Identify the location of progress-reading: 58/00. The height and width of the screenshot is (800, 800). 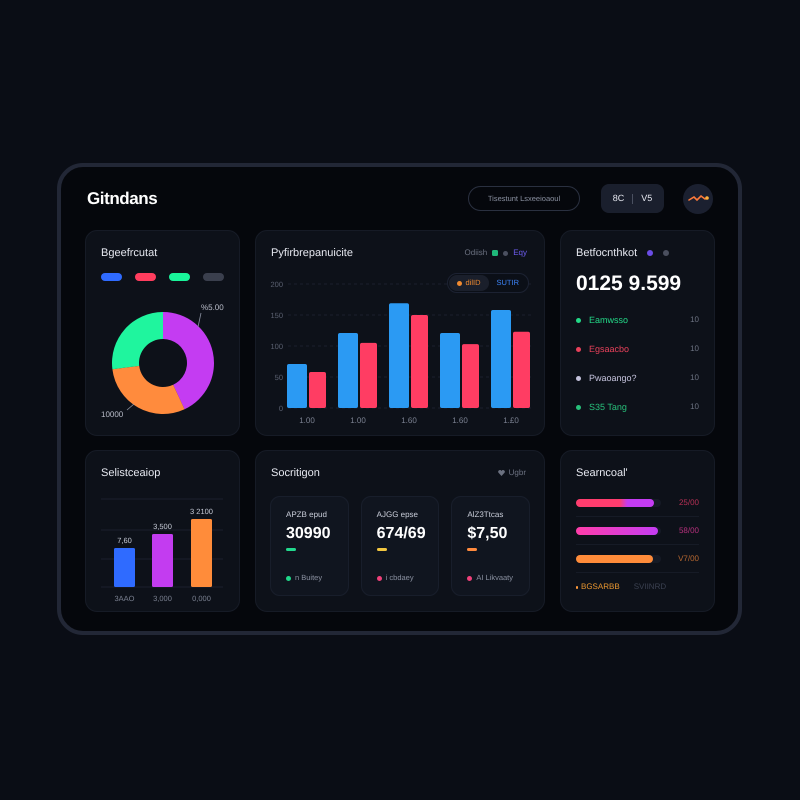
(688, 530).